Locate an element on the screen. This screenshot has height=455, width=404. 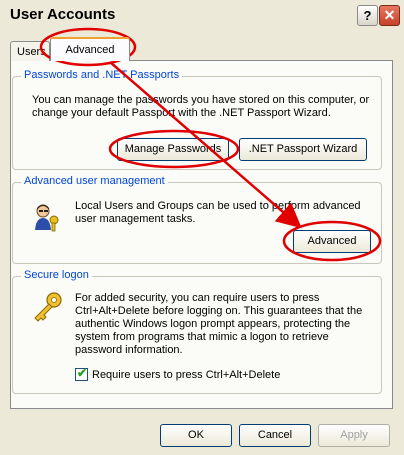
require-ctrl-alt-del-label: Require users to press Ctrl+Alt+Delete is located at coordinates (186, 375).